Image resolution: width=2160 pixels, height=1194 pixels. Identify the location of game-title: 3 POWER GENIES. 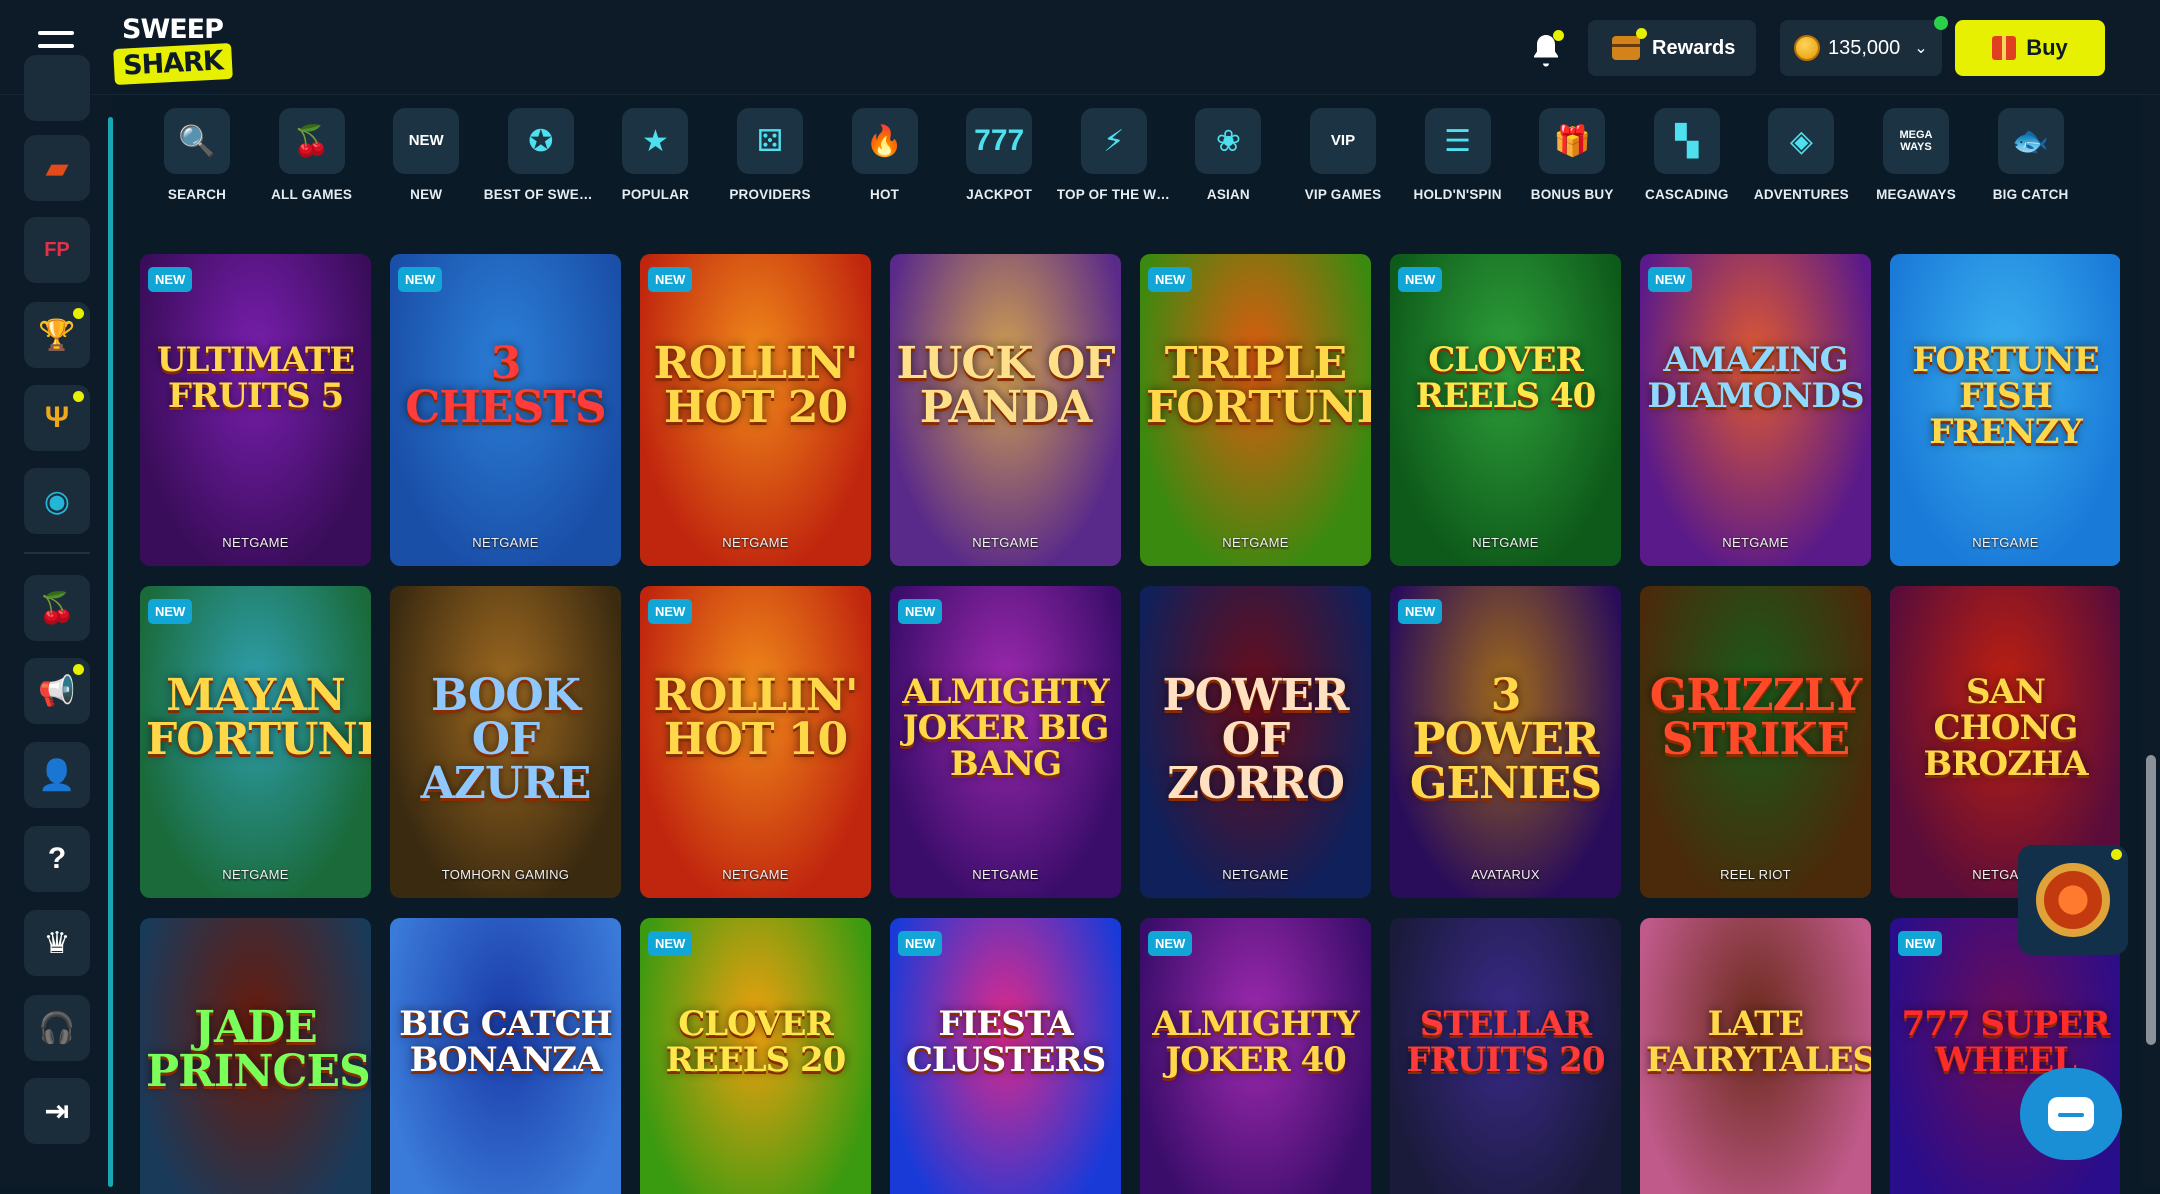
(1505, 739).